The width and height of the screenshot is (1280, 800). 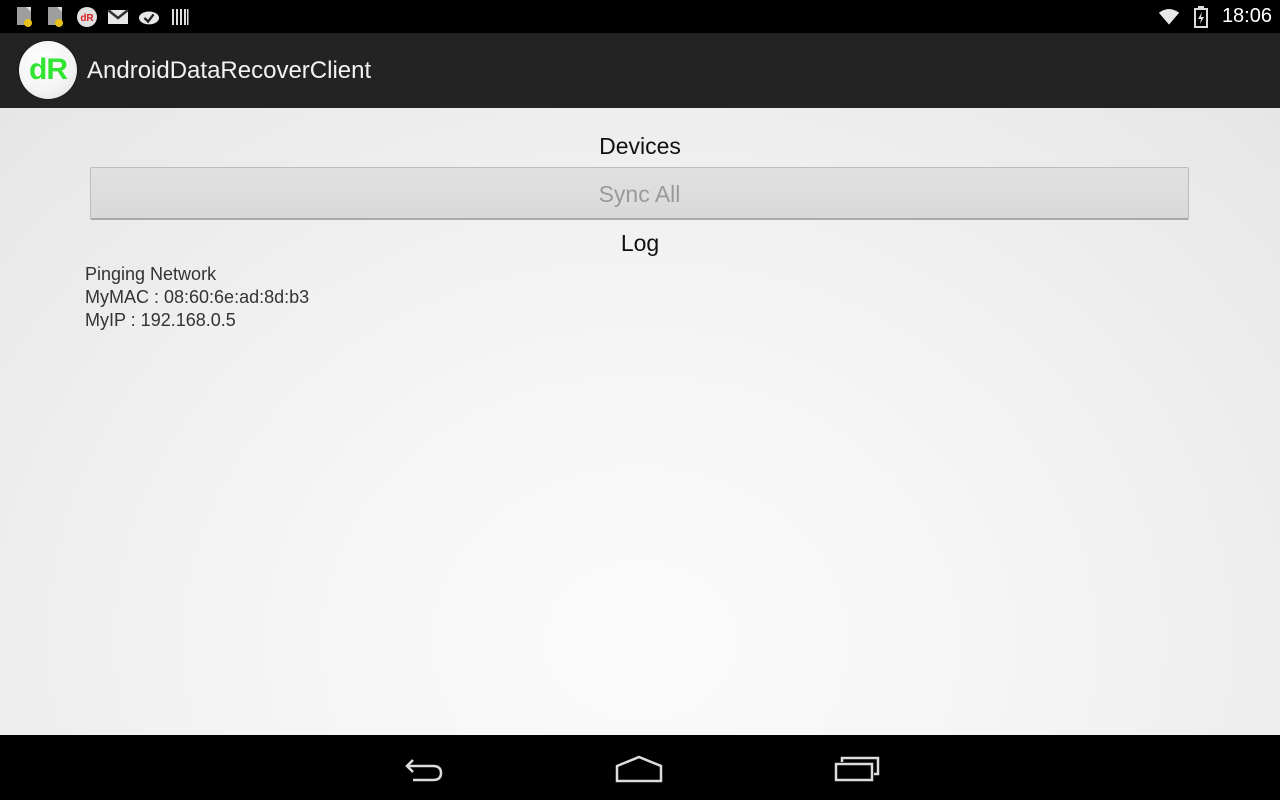 What do you see at coordinates (180, 17) in the screenshot?
I see `barcode-icon` at bounding box center [180, 17].